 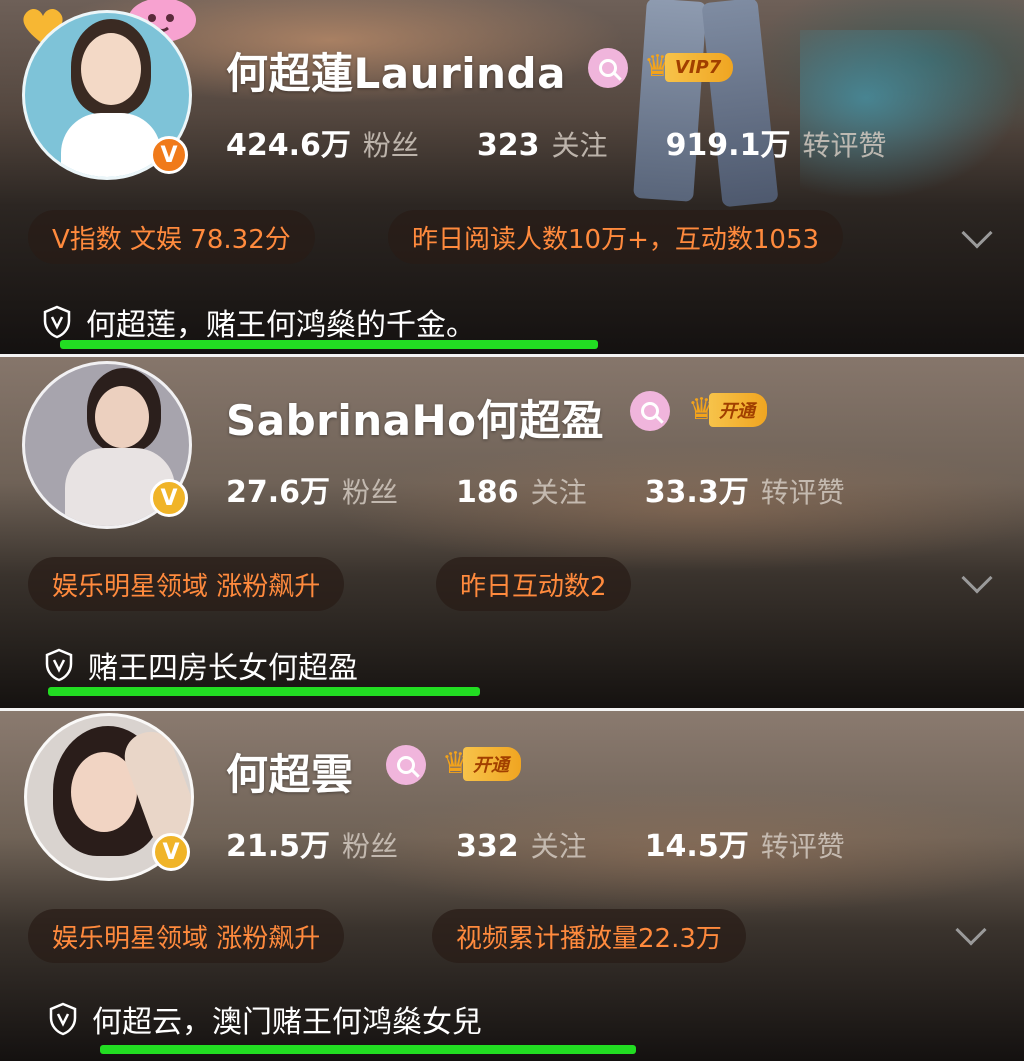 What do you see at coordinates (689, 67) in the screenshot?
I see `vip-badge: ♛ VIP7` at bounding box center [689, 67].